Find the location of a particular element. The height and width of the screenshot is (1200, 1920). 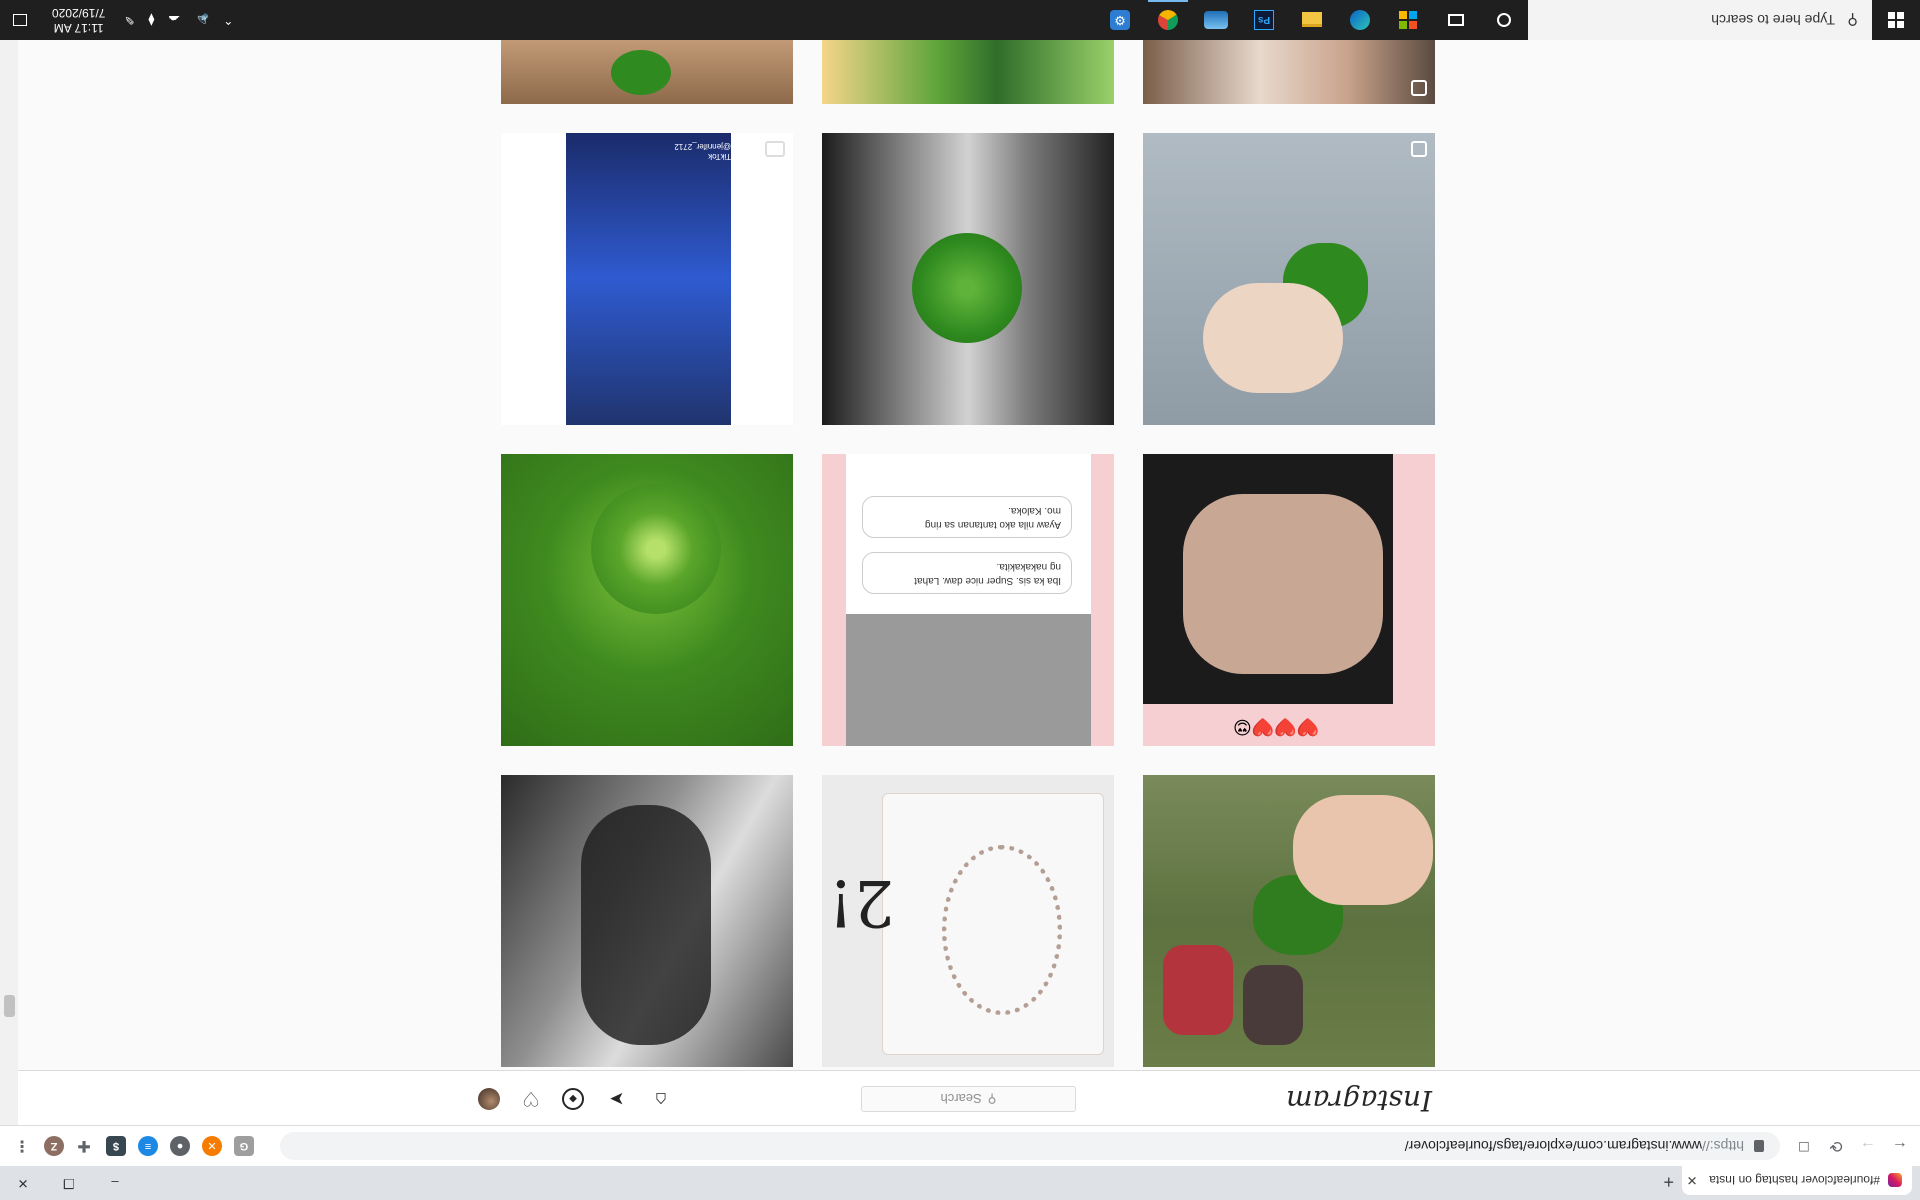

post-partial-clover-fur is located at coordinates (647, 72).